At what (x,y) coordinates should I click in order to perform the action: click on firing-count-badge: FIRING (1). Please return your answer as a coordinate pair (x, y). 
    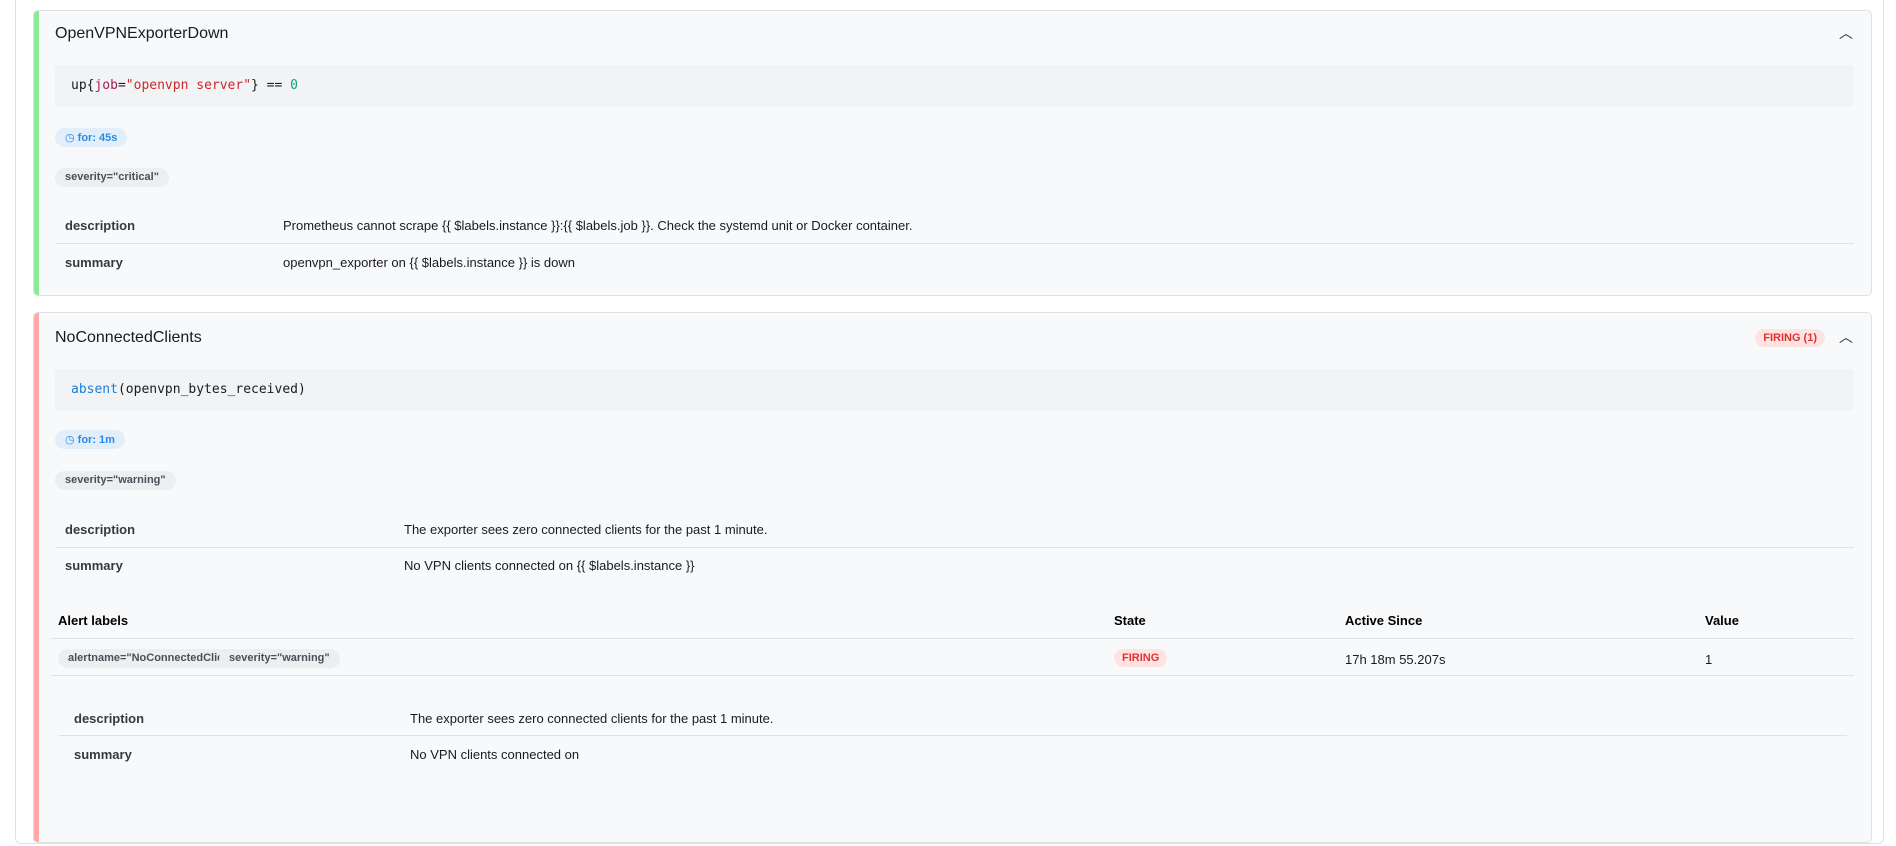
    Looking at the image, I should click on (1790, 338).